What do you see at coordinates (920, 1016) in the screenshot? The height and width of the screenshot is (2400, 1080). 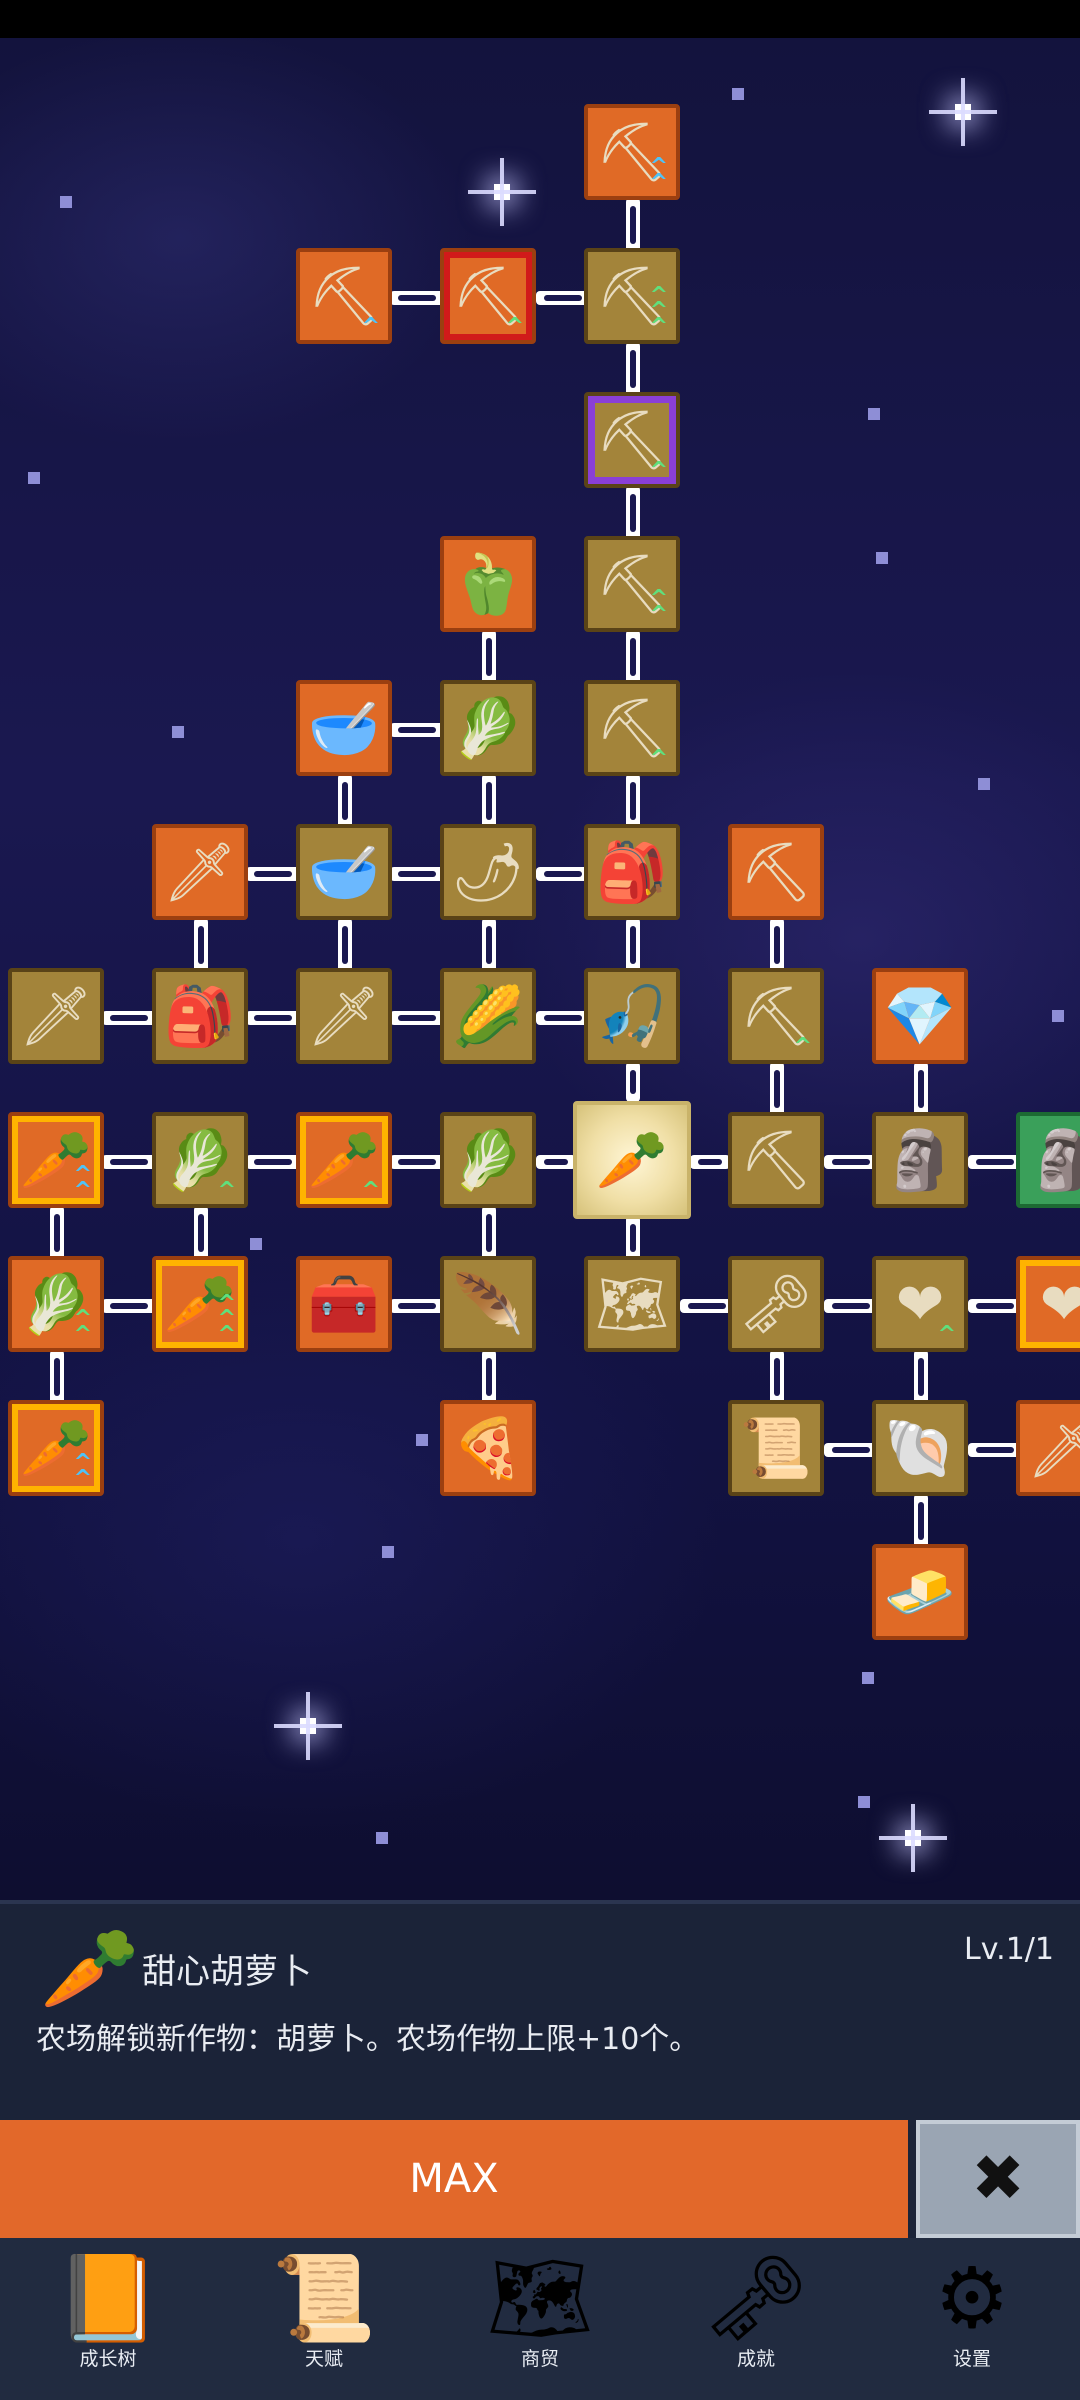 I see `skill-node: 💎` at bounding box center [920, 1016].